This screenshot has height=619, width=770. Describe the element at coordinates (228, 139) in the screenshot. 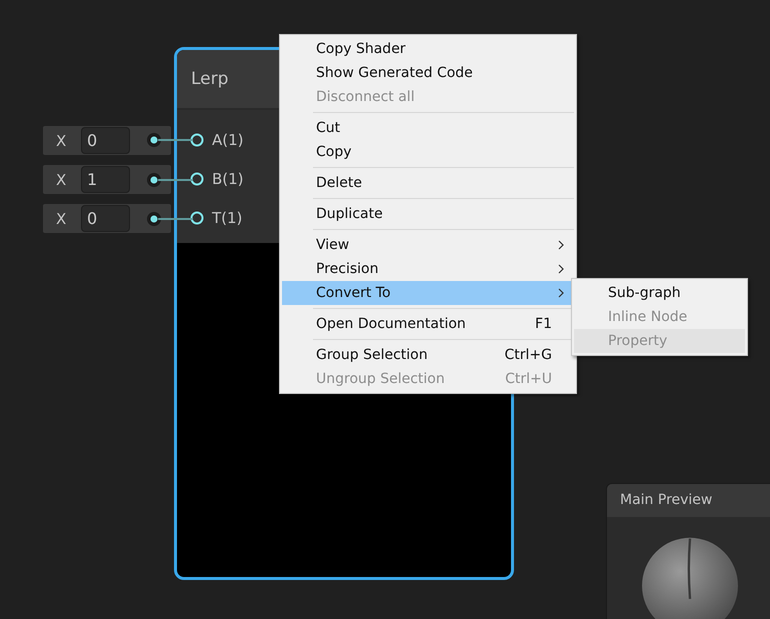

I see `port-label: A(1)` at that location.